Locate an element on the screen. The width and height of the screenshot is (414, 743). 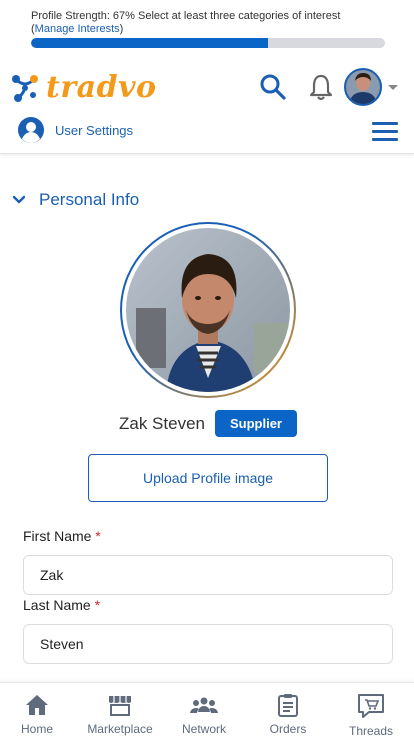
bottom-navigation: Home Marketplace Network Orders Threads is located at coordinates (207, 712).